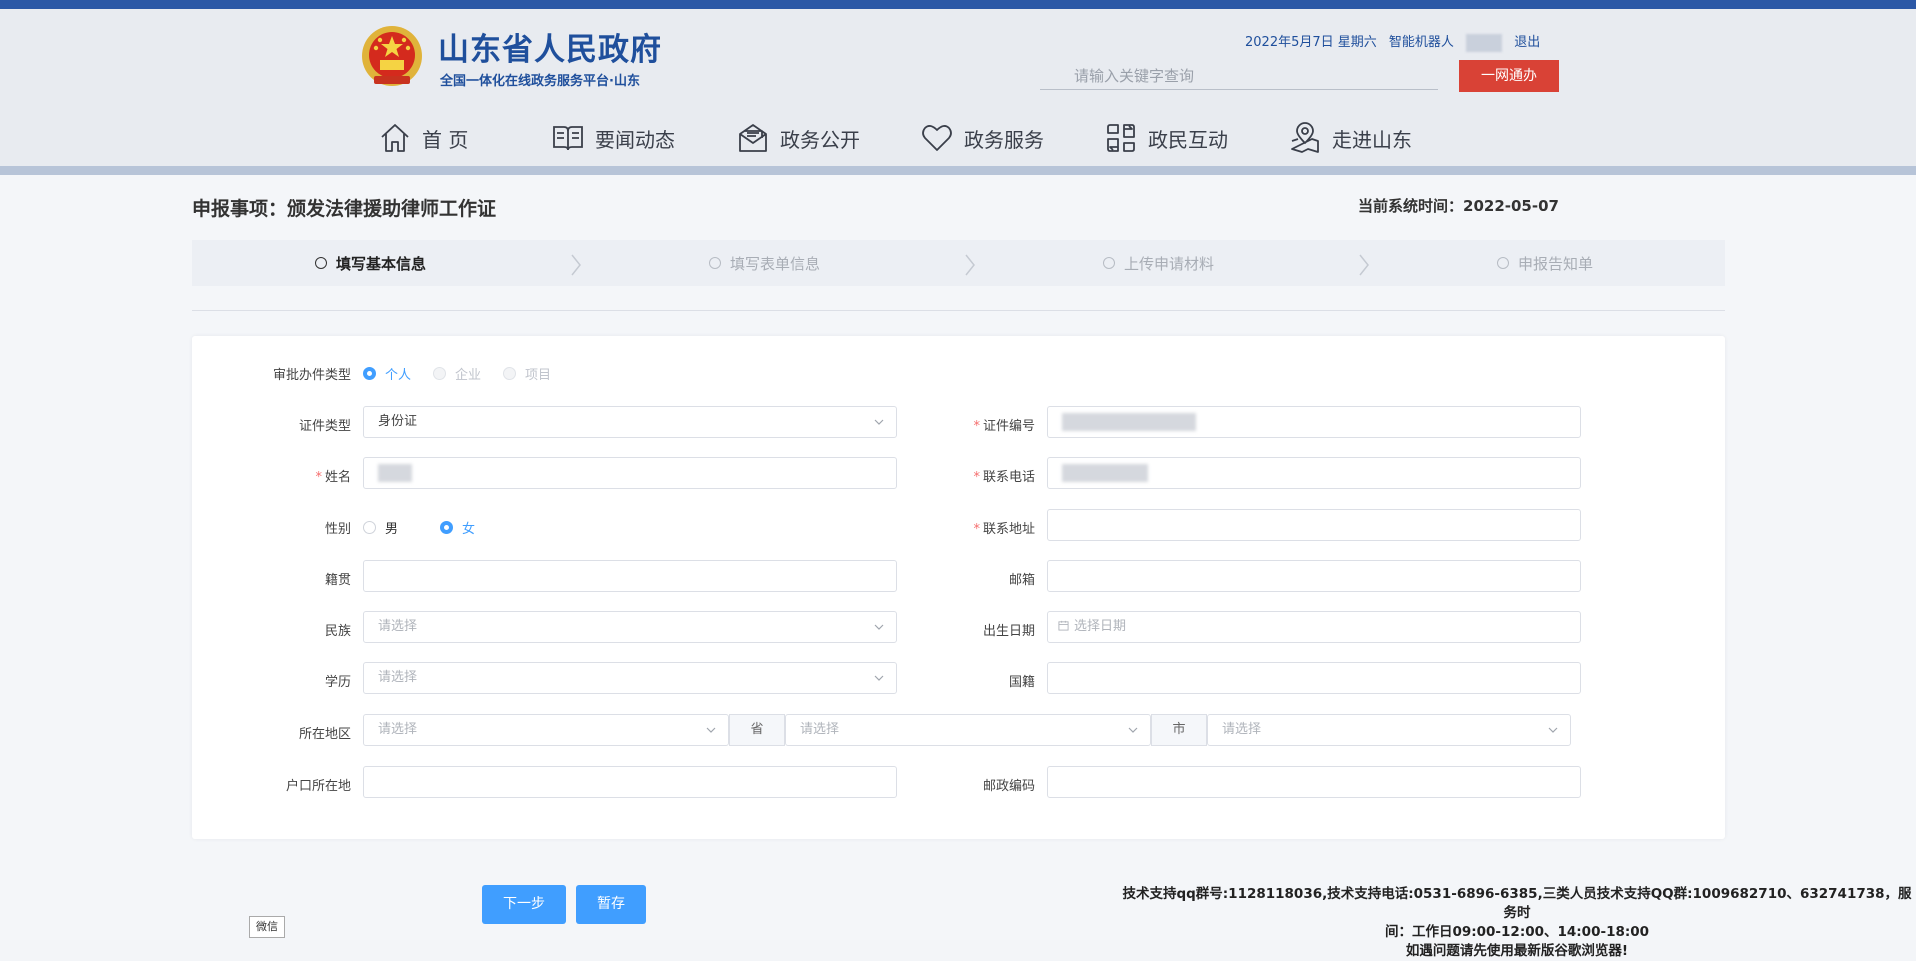 The image size is (1916, 961). Describe the element at coordinates (1021, 682) in the screenshot. I see `nationality-label: 国籍` at that location.